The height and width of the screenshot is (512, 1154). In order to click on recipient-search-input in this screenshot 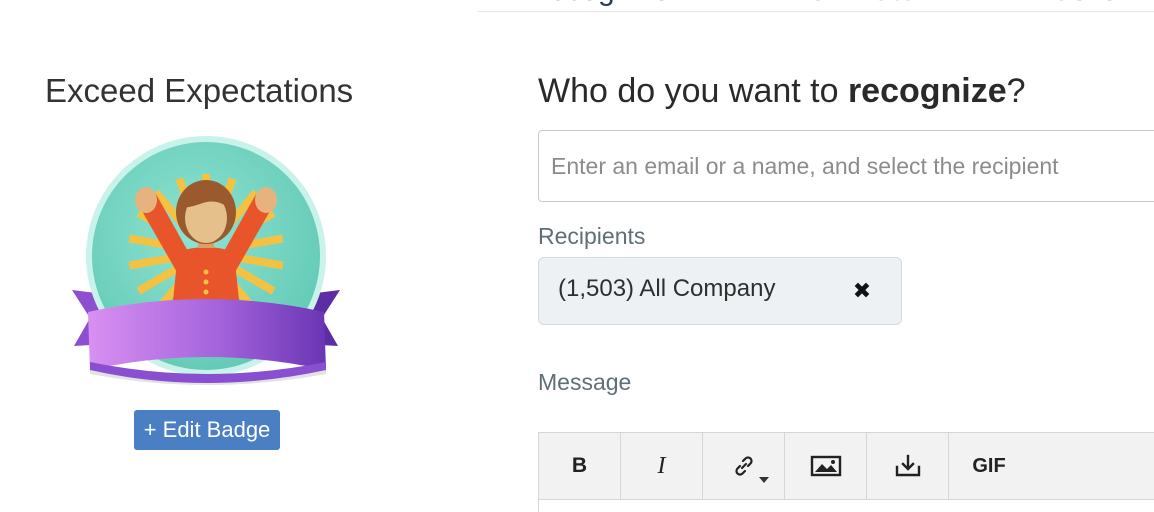, I will do `click(846, 166)`.